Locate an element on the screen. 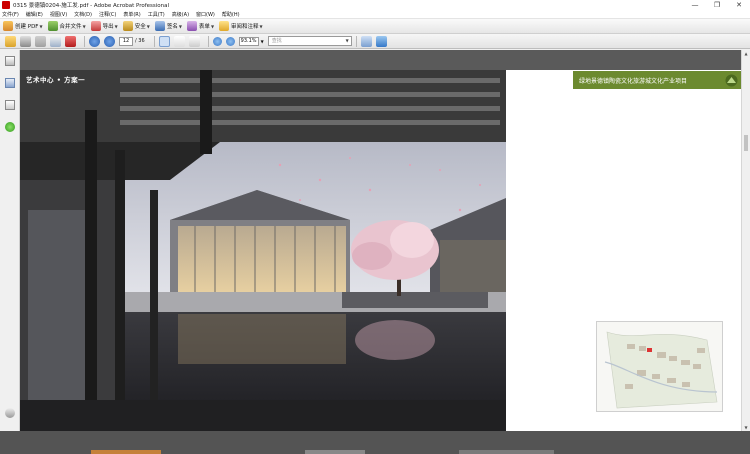  window-controls: — ❐ ✕ is located at coordinates (717, 5).